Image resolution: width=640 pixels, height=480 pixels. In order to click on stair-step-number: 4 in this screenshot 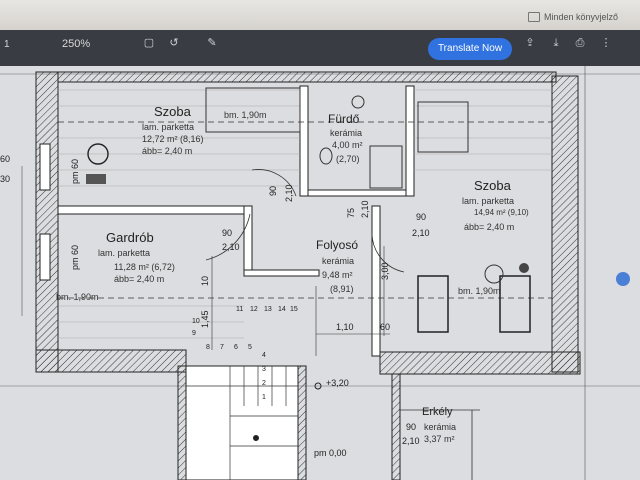, I will do `click(264, 355)`.